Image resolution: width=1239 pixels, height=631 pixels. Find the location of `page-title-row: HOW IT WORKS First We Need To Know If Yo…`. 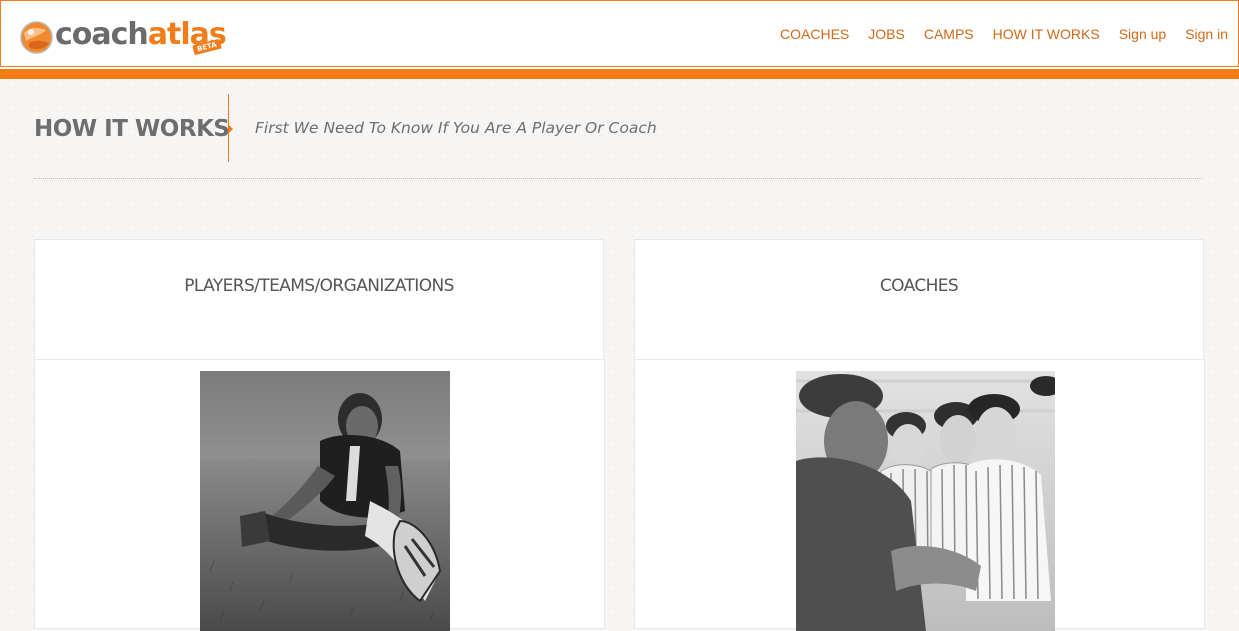

page-title-row: HOW IT WORKS First We Need To Know If Yo… is located at coordinates (618, 129).